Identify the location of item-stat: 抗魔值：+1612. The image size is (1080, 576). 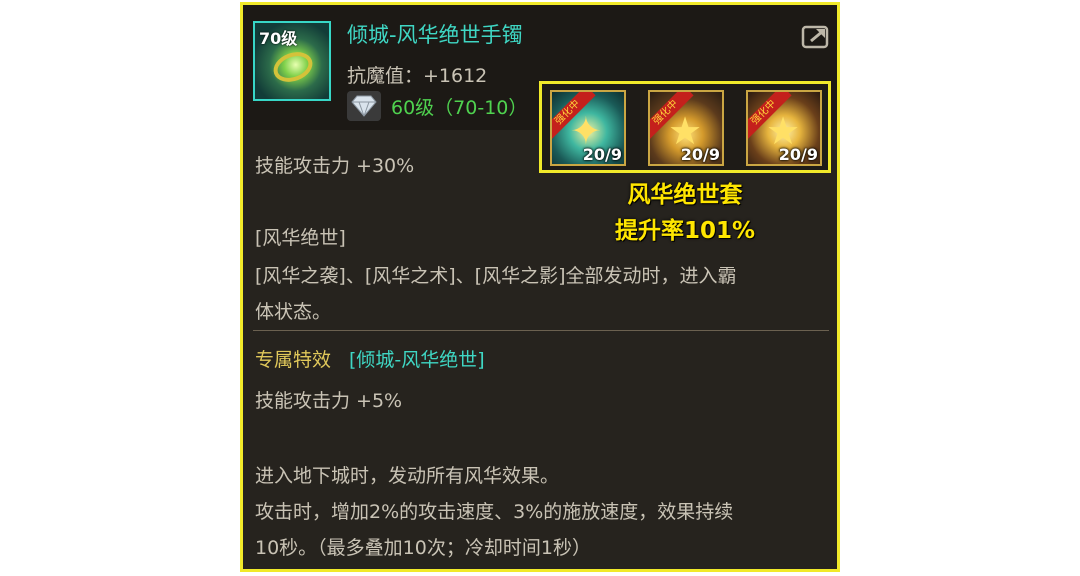
(417, 76).